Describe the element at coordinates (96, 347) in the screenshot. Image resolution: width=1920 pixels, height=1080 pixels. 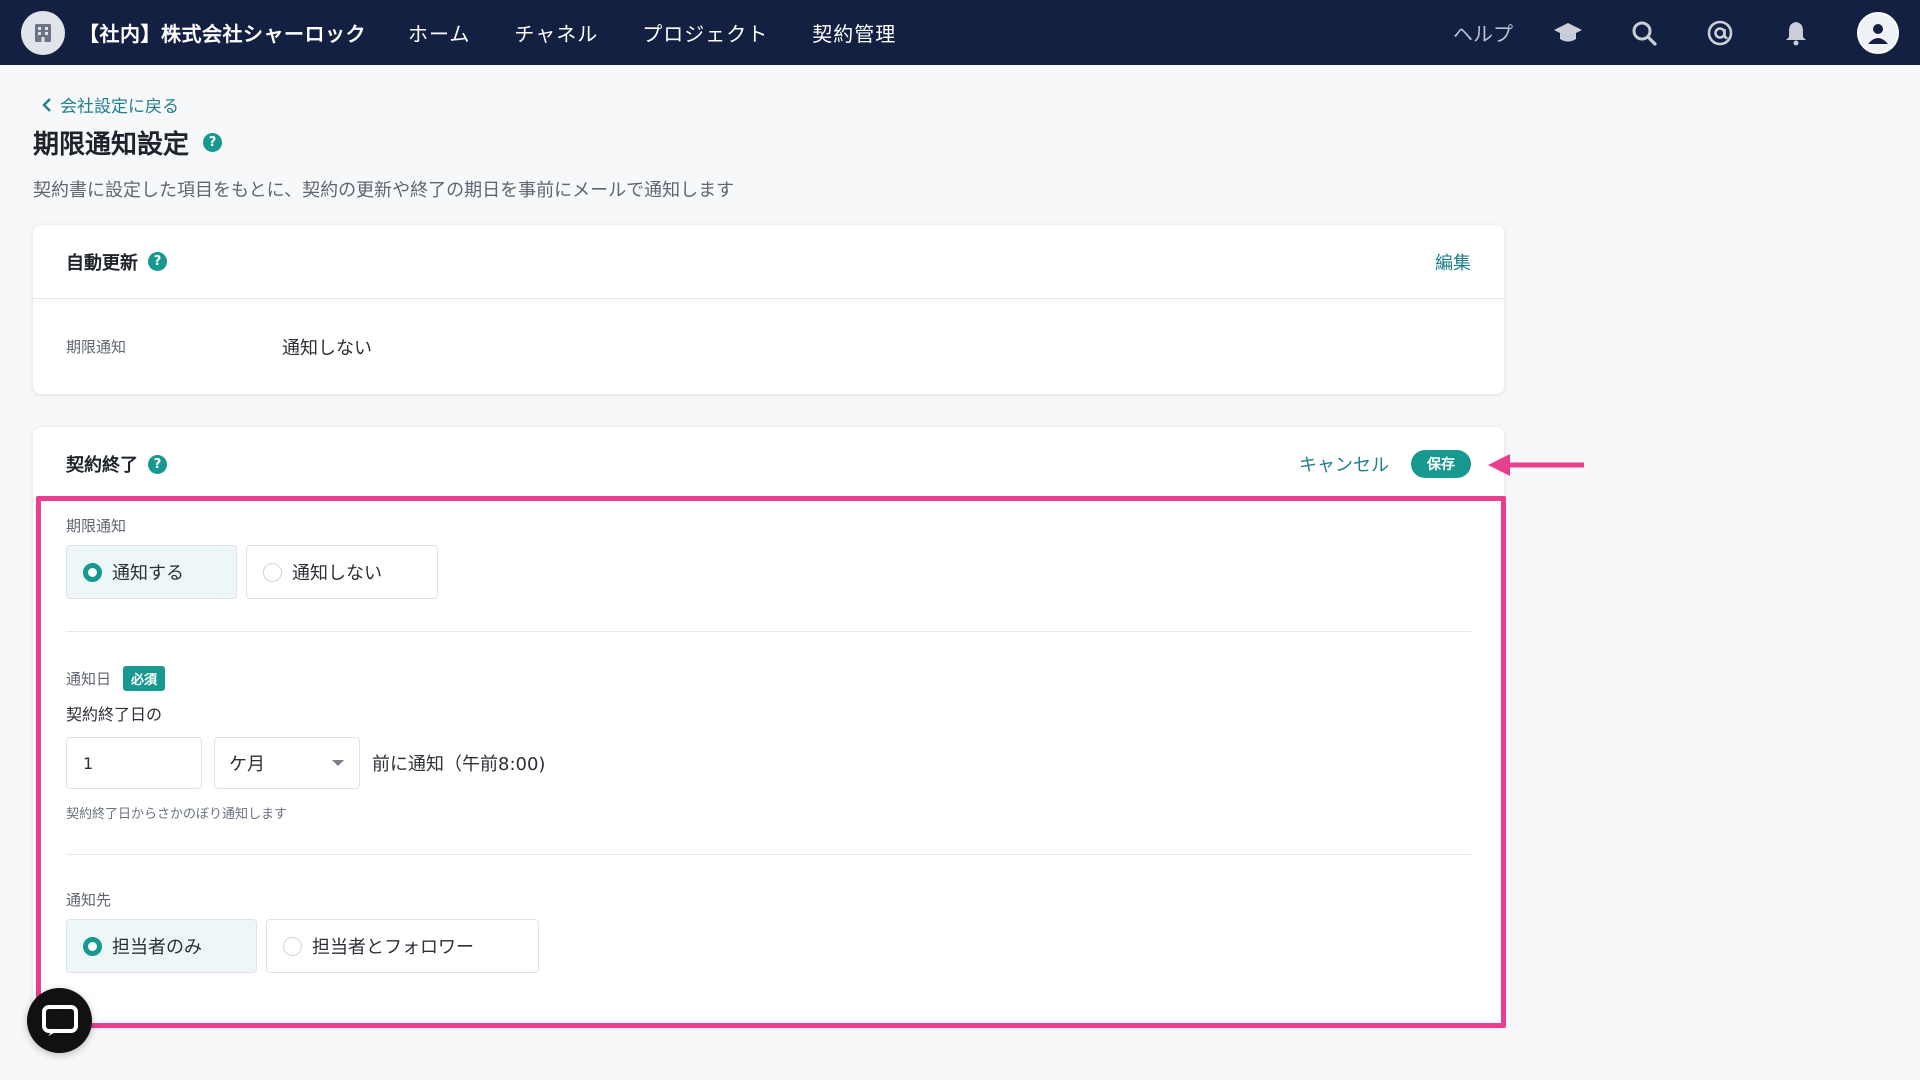
I see `notify-label: 期限通知` at that location.